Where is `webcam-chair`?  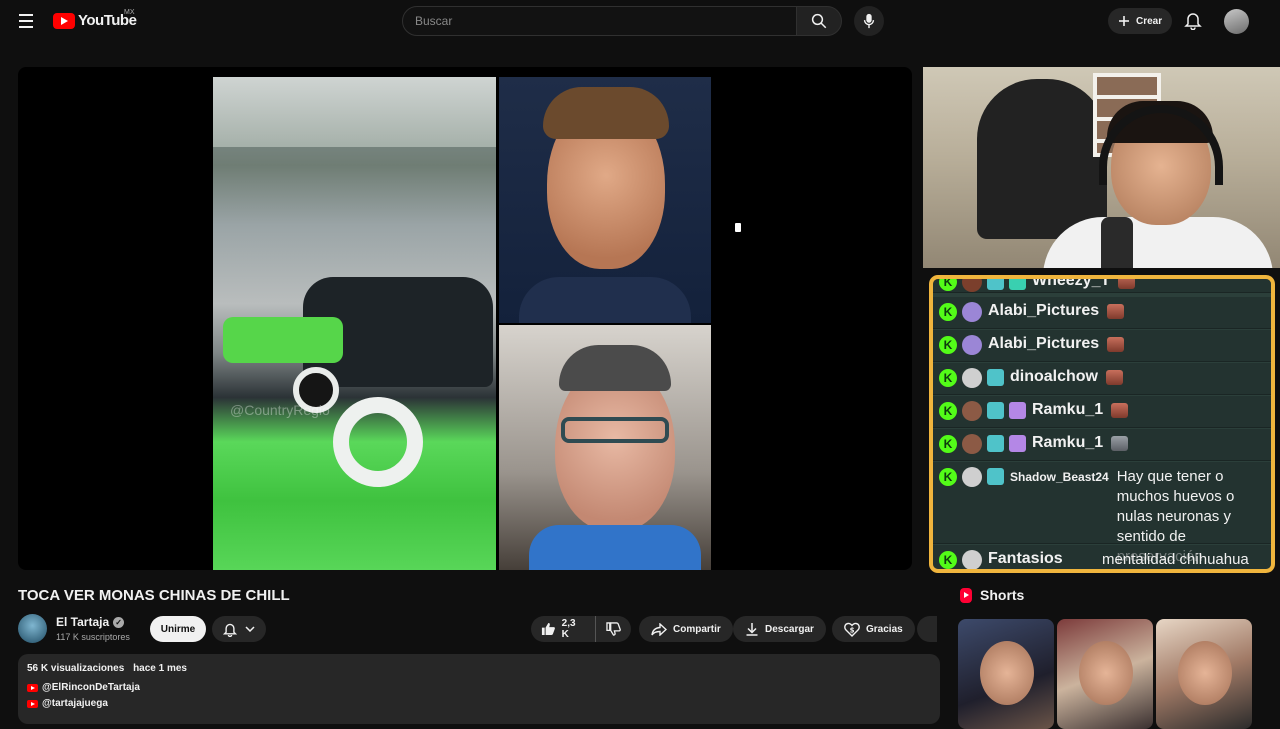 webcam-chair is located at coordinates (1042, 159).